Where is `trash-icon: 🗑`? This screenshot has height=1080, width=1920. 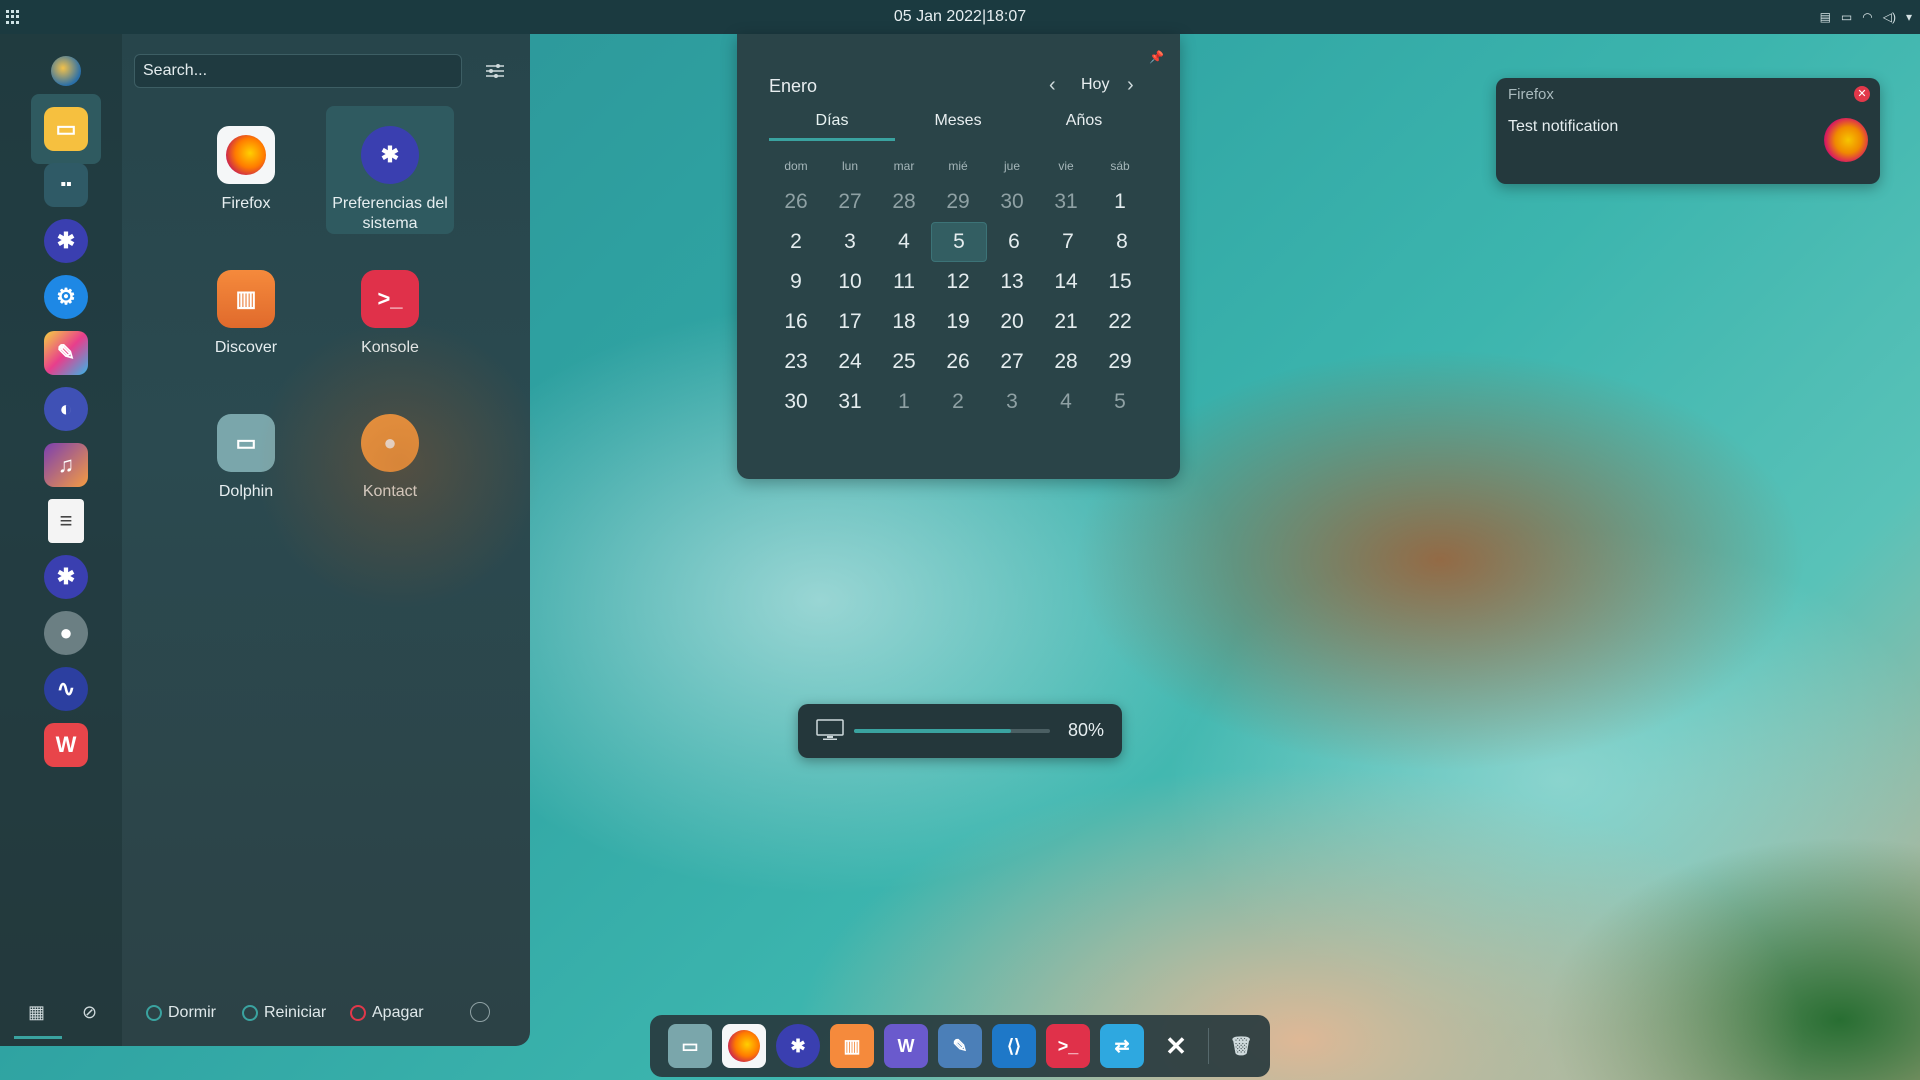
trash-icon: 🗑 is located at coordinates (1241, 1046).